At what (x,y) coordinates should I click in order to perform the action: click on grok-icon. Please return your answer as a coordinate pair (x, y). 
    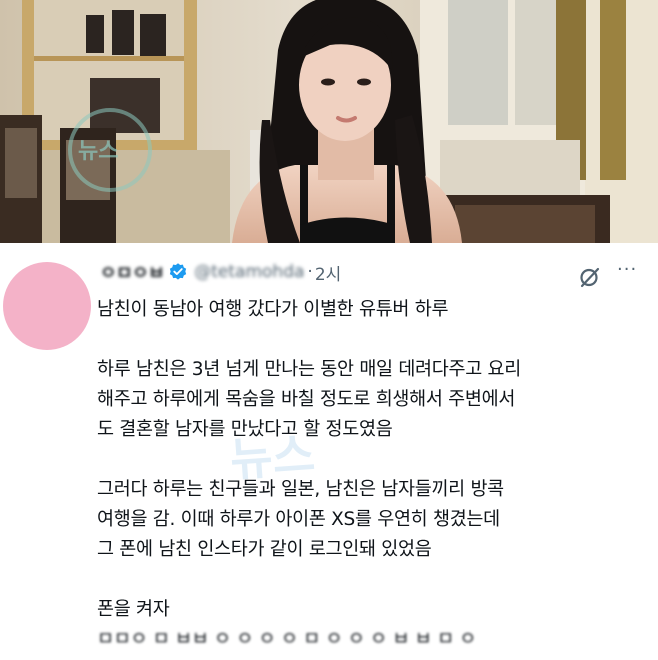
    Looking at the image, I should click on (590, 277).